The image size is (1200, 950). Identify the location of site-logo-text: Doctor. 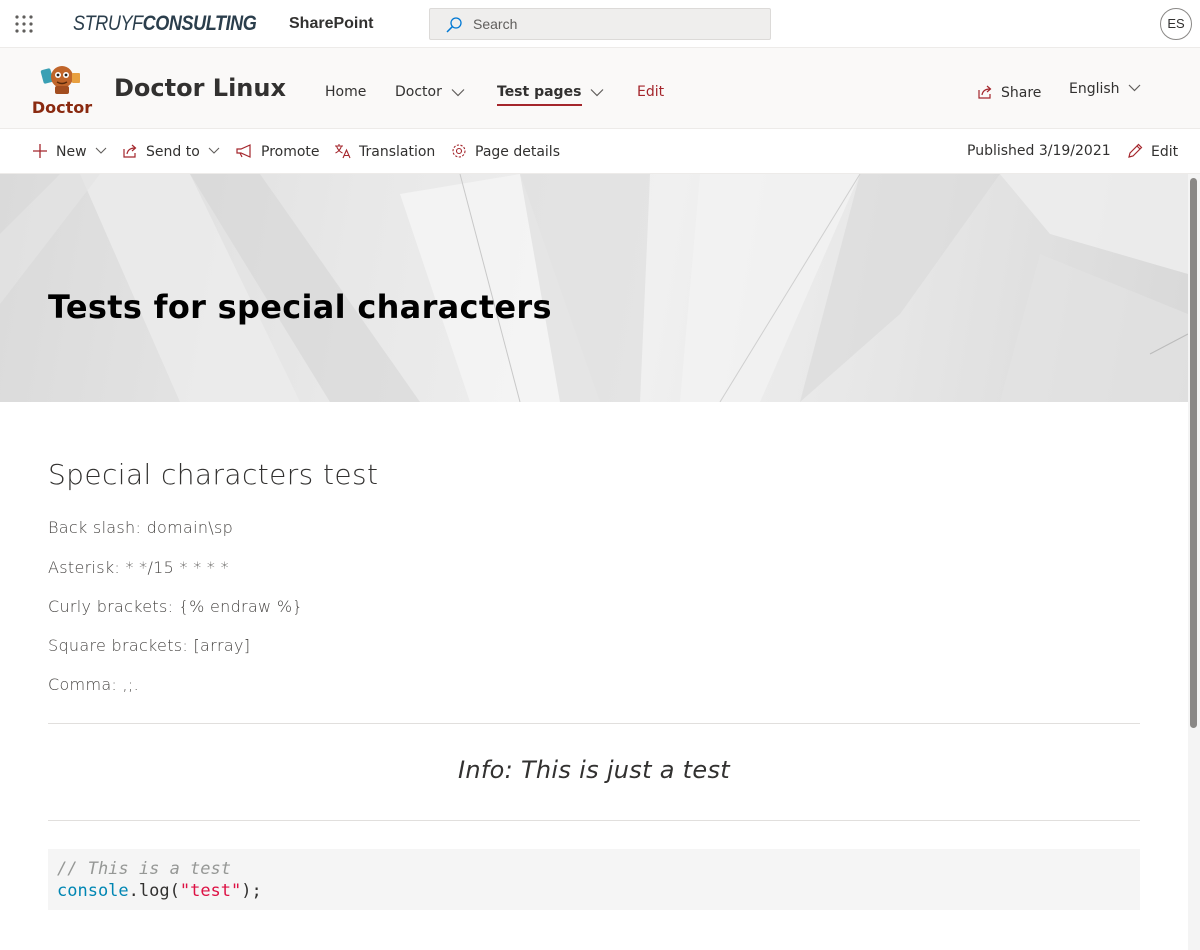
(62, 107).